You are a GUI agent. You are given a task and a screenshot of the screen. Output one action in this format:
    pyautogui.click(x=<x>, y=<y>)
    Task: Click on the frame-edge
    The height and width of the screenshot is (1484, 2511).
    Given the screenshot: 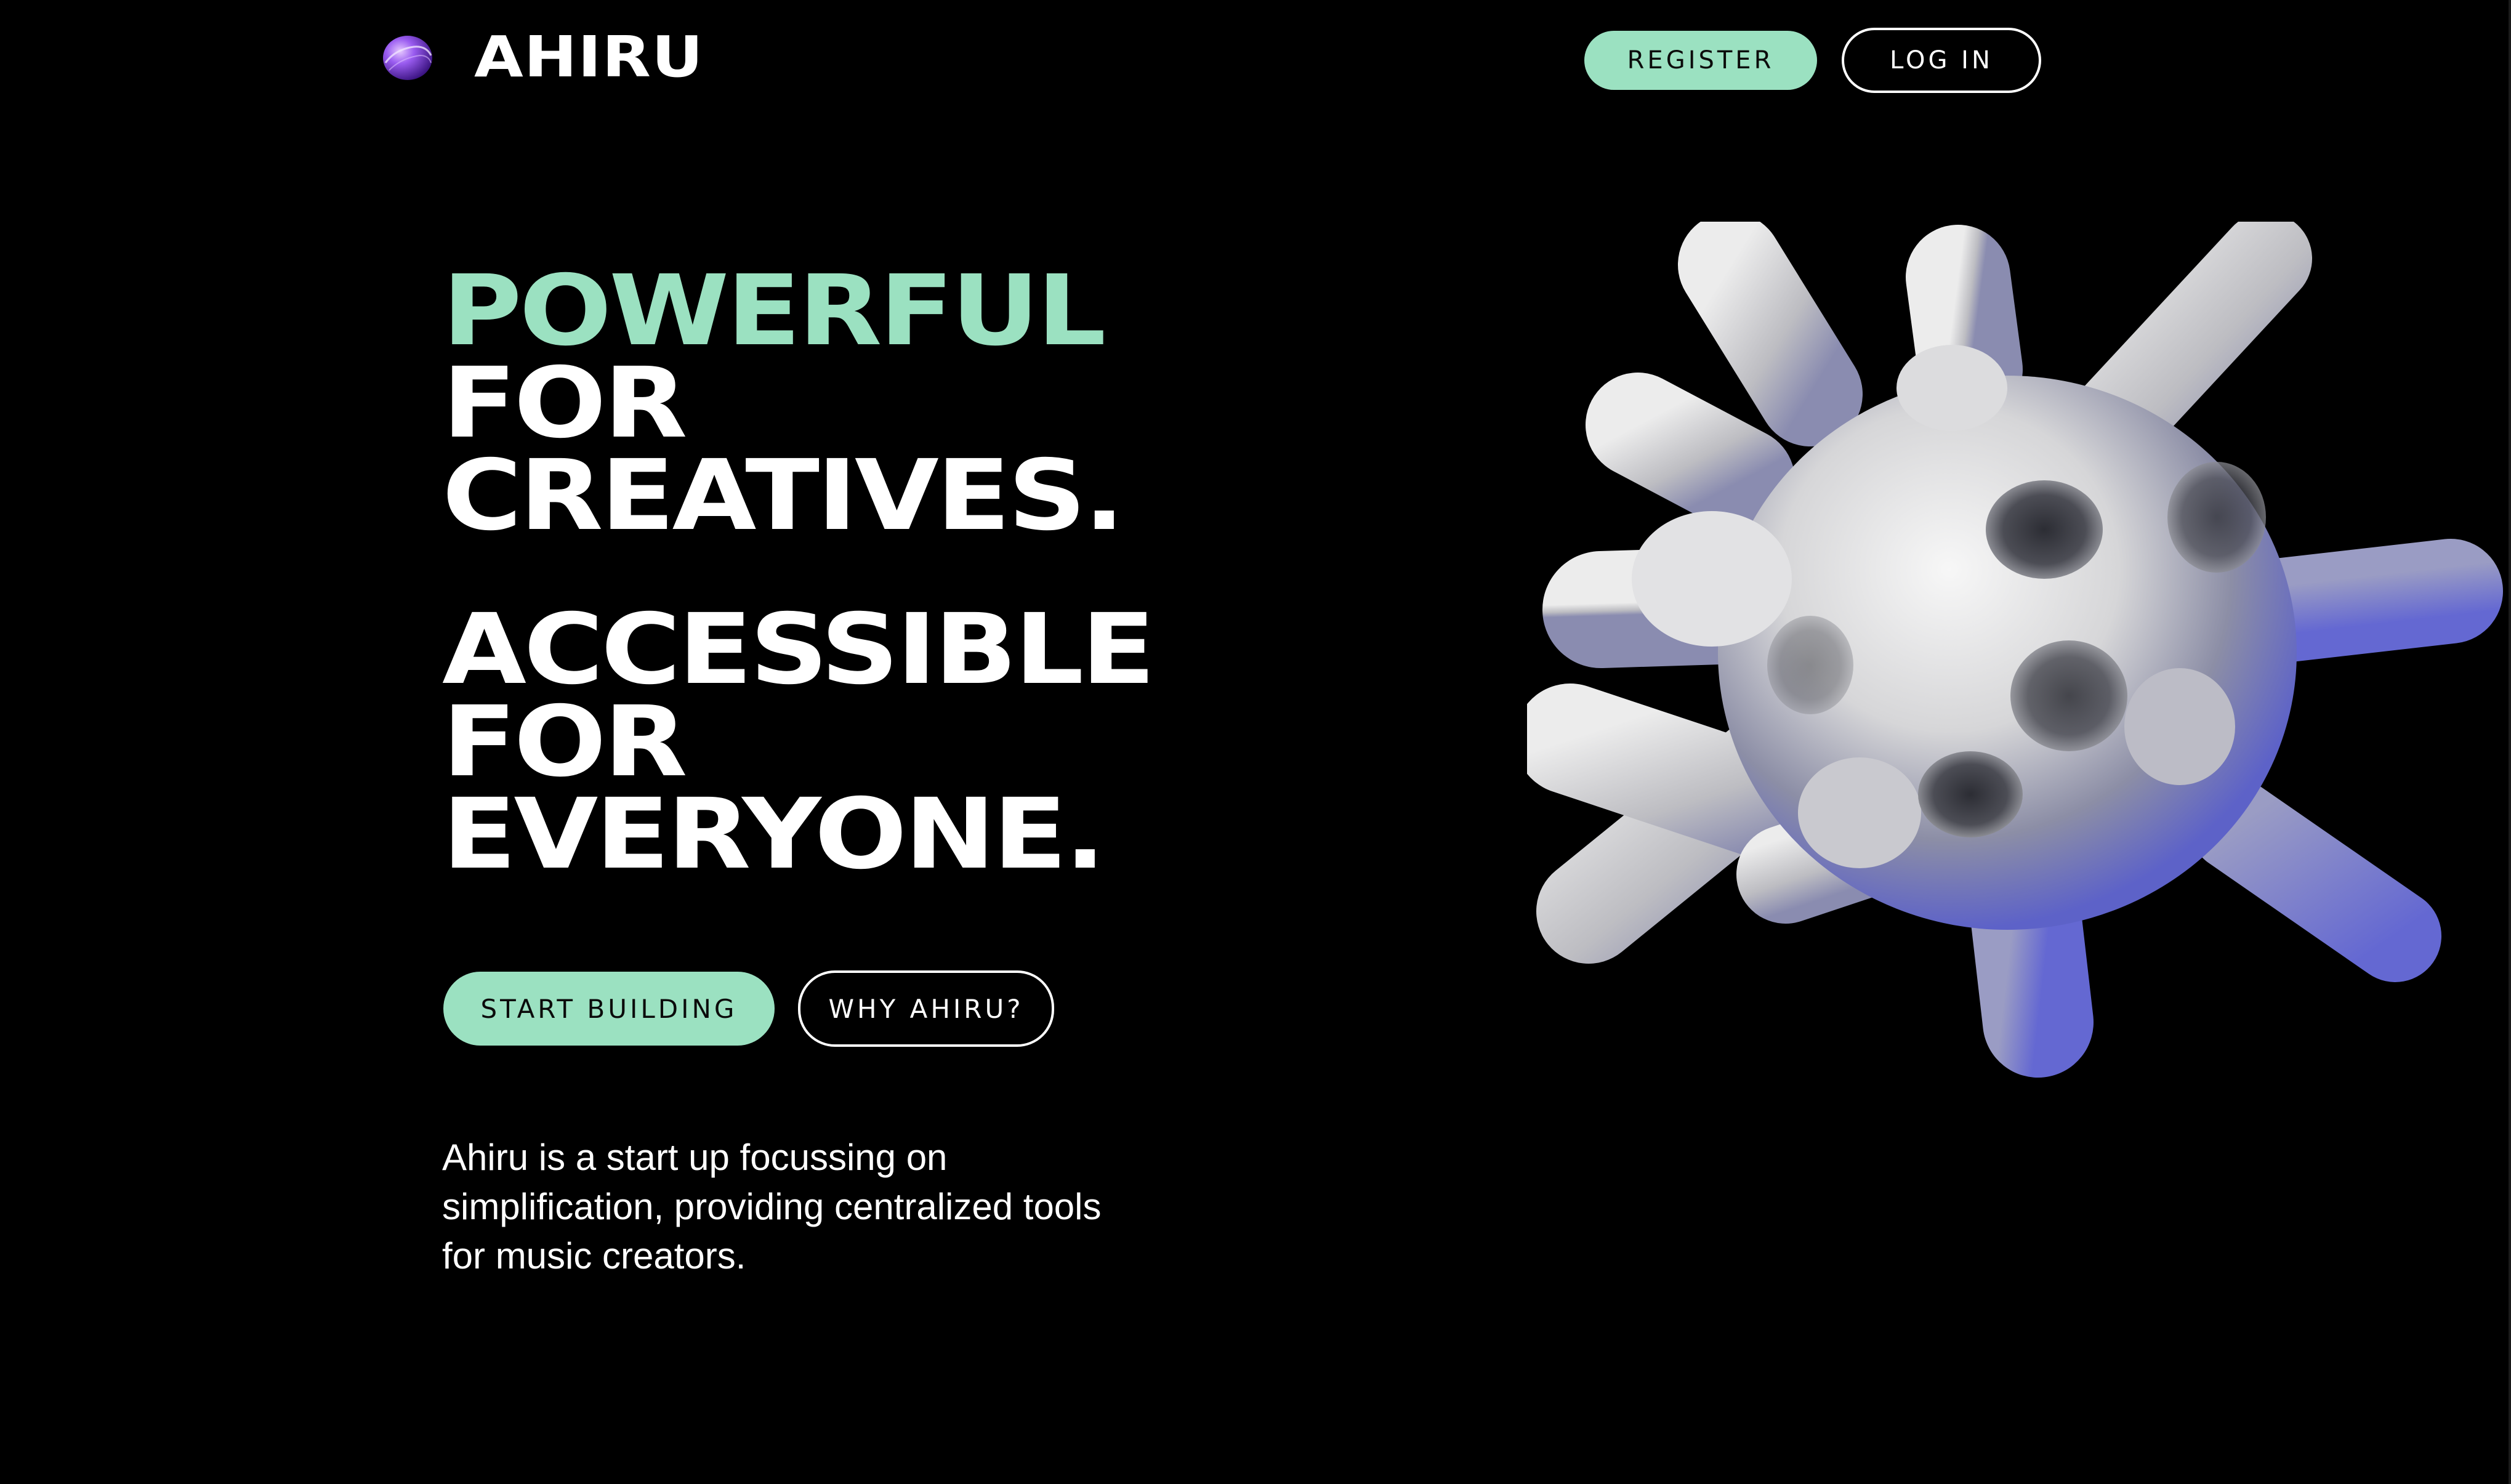 What is the action you would take?
    pyautogui.click(x=2510, y=742)
    